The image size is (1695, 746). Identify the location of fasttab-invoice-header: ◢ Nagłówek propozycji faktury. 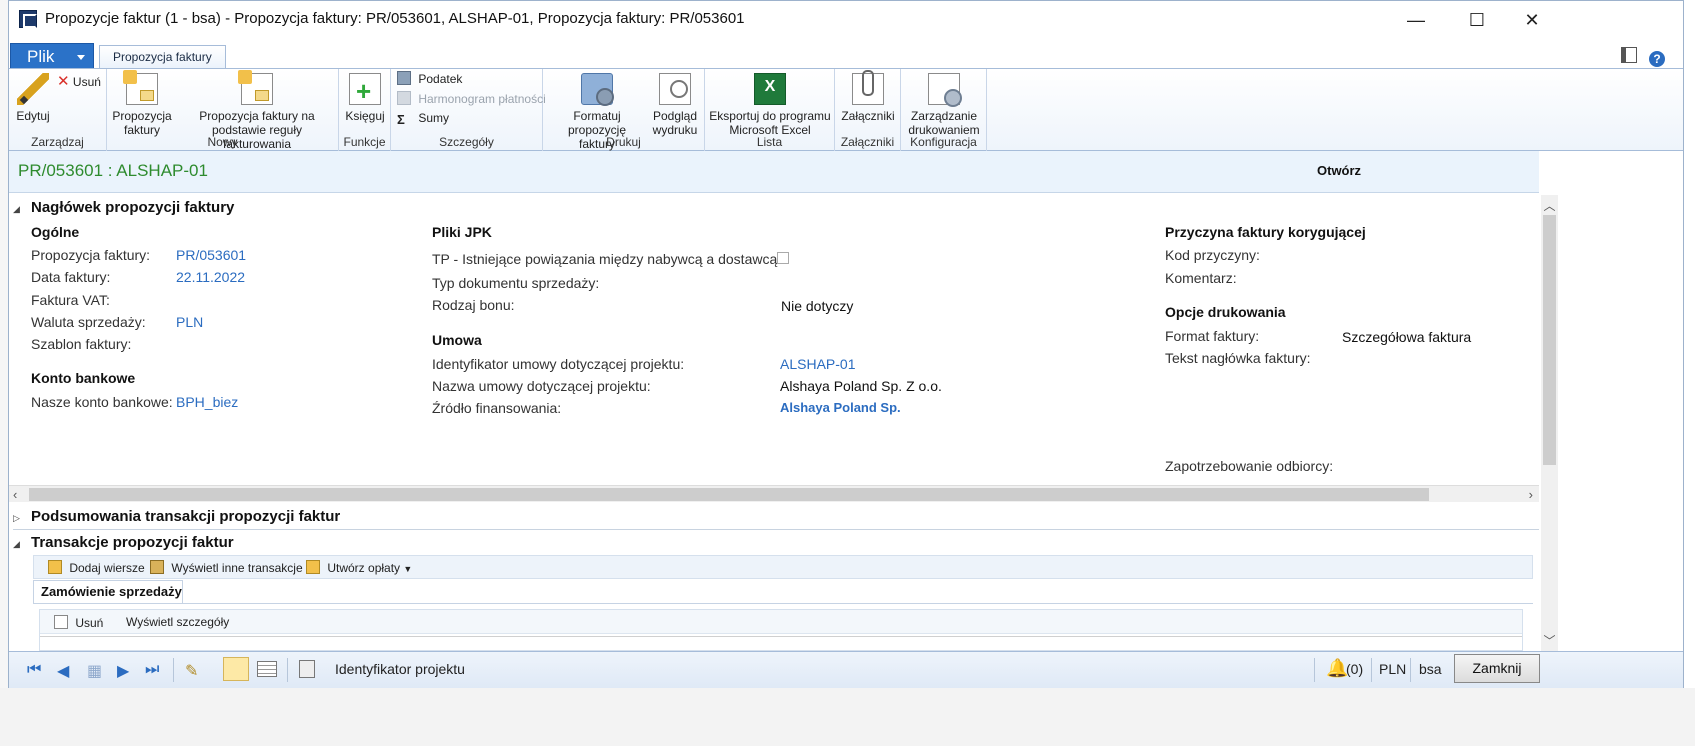
(123, 207).